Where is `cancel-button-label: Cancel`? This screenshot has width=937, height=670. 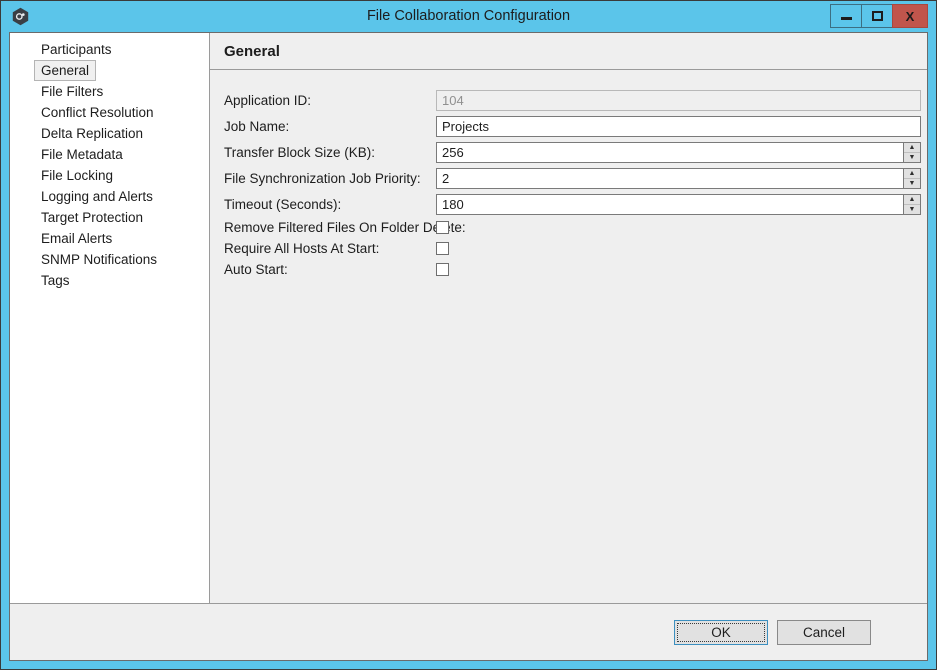 cancel-button-label: Cancel is located at coordinates (824, 632).